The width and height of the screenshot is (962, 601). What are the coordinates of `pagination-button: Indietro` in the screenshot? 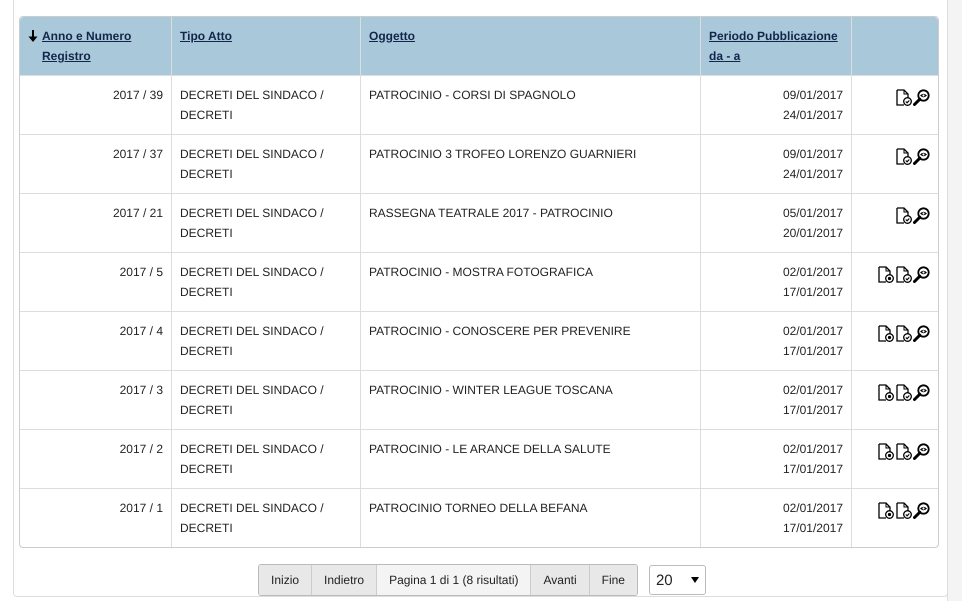 It's located at (343, 580).